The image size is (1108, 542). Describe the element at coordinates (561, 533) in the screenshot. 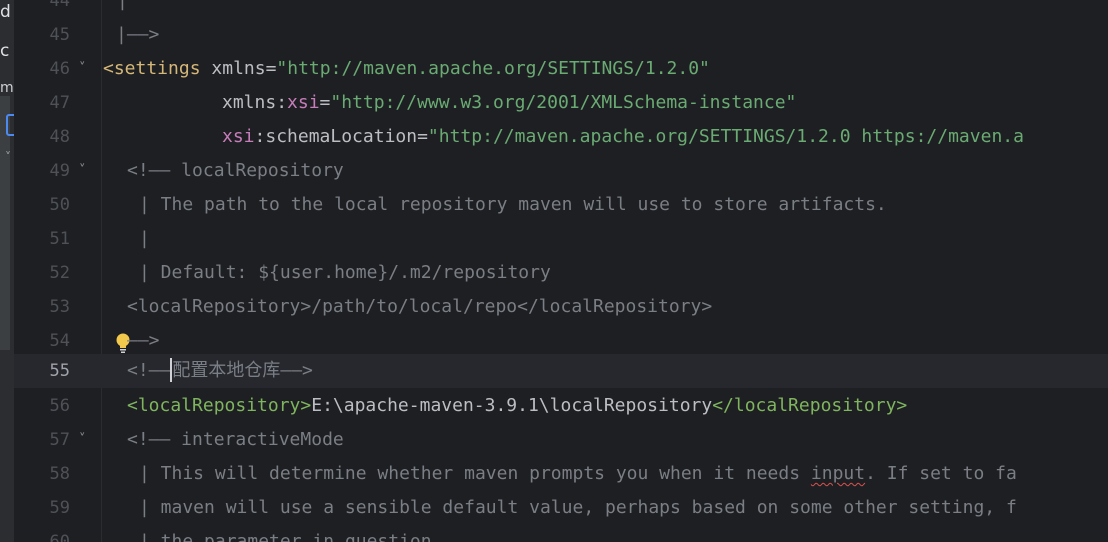

I see `code-line: 60 | the parameter in question.` at that location.